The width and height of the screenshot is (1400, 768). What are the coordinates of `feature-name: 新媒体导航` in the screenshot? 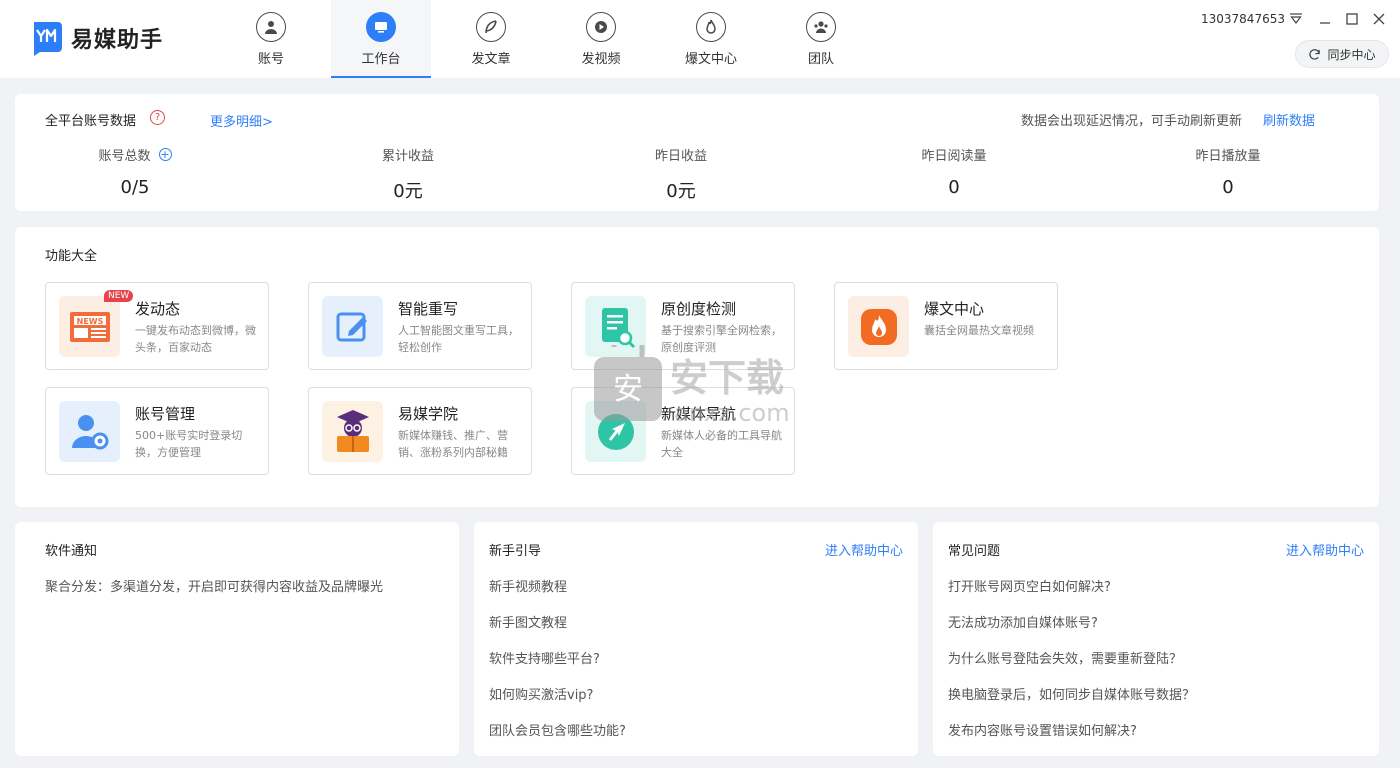 It's located at (699, 414).